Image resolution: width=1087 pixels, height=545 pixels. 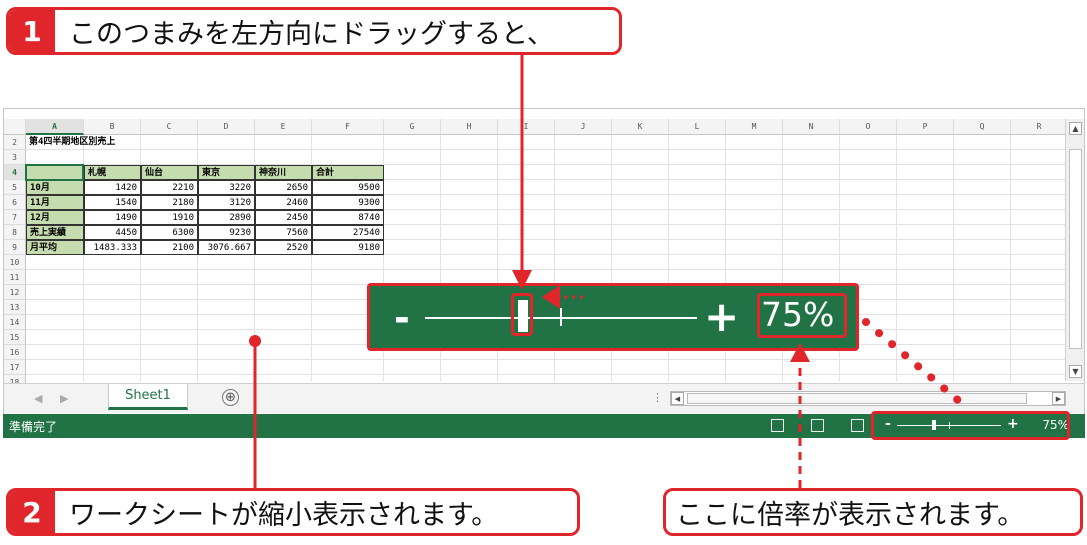 I want to click on callout-text: ワークシートが縮小表示されます。, so click(x=284, y=515).